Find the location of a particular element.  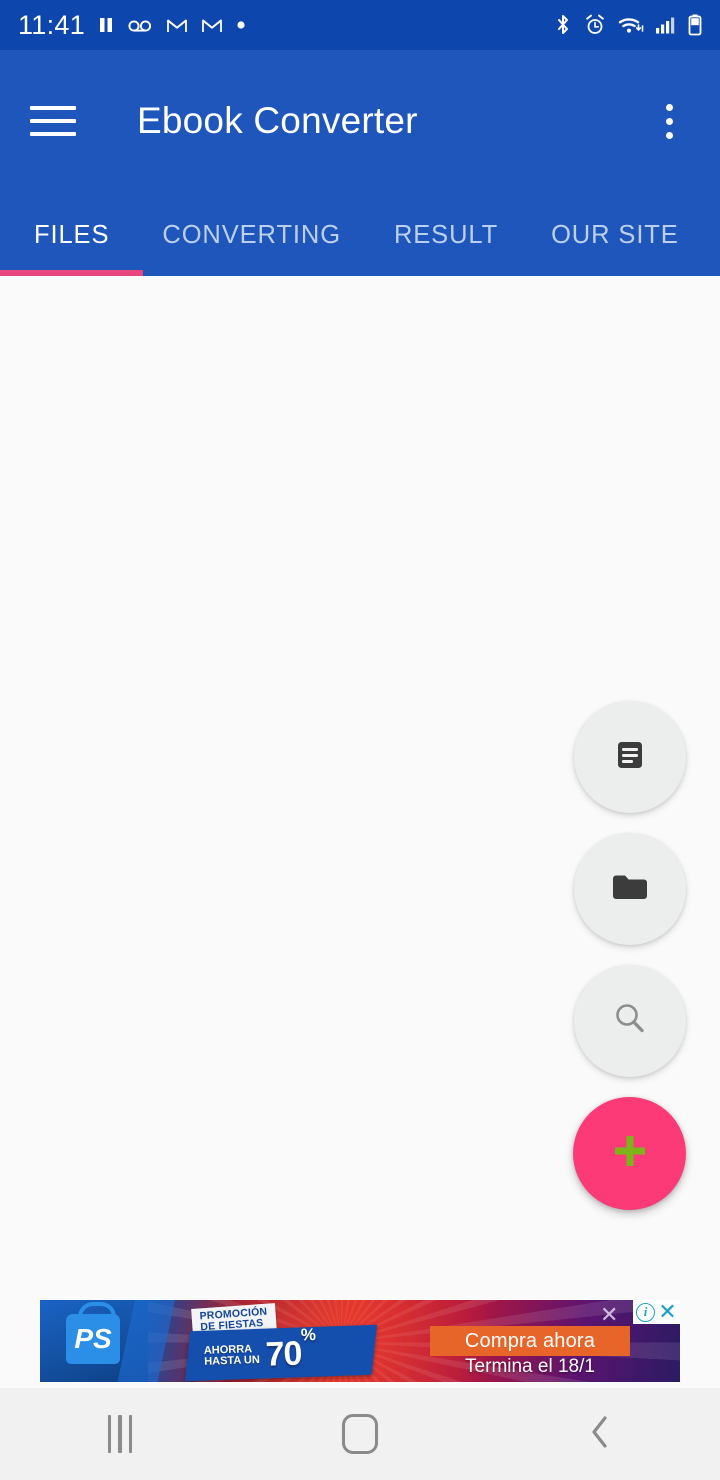

status-clock: 11:41 is located at coordinates (52, 24).